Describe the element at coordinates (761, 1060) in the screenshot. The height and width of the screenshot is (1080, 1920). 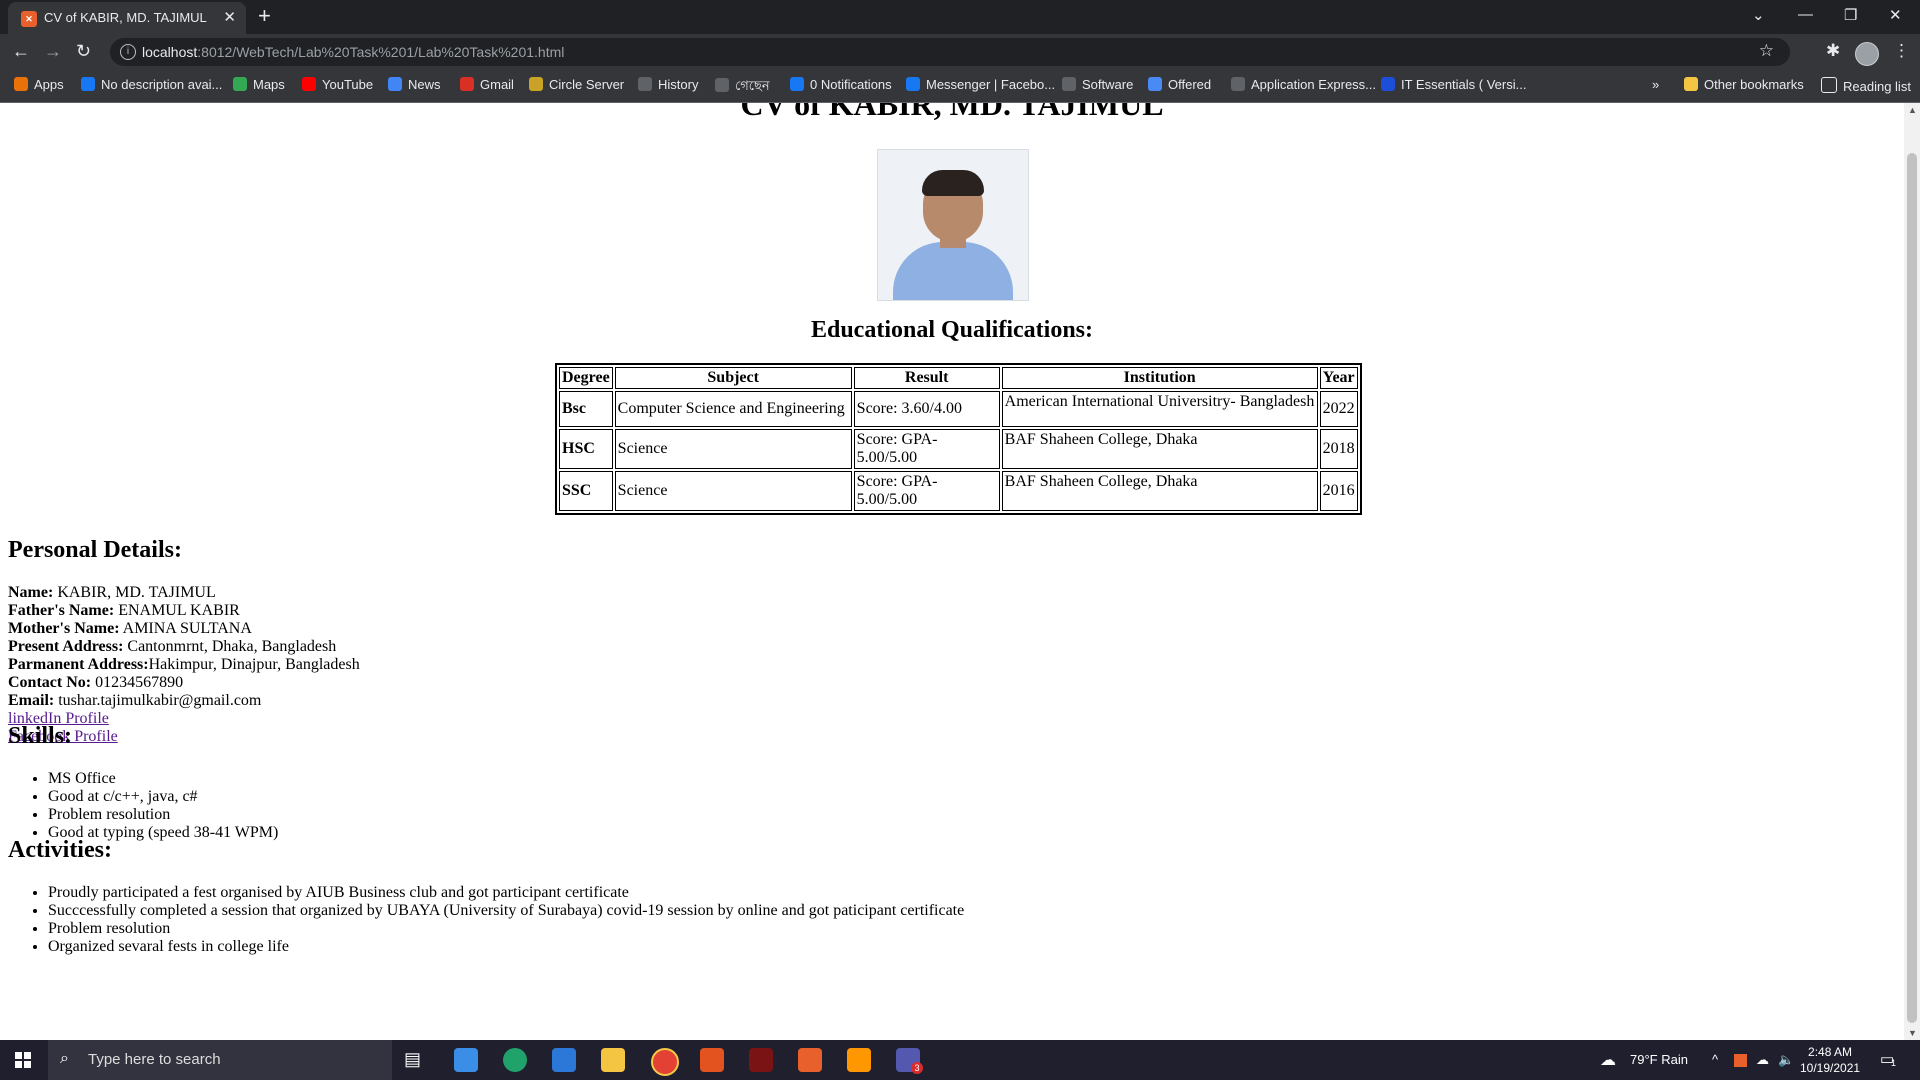
I see `visual-paradigm-icon` at that location.